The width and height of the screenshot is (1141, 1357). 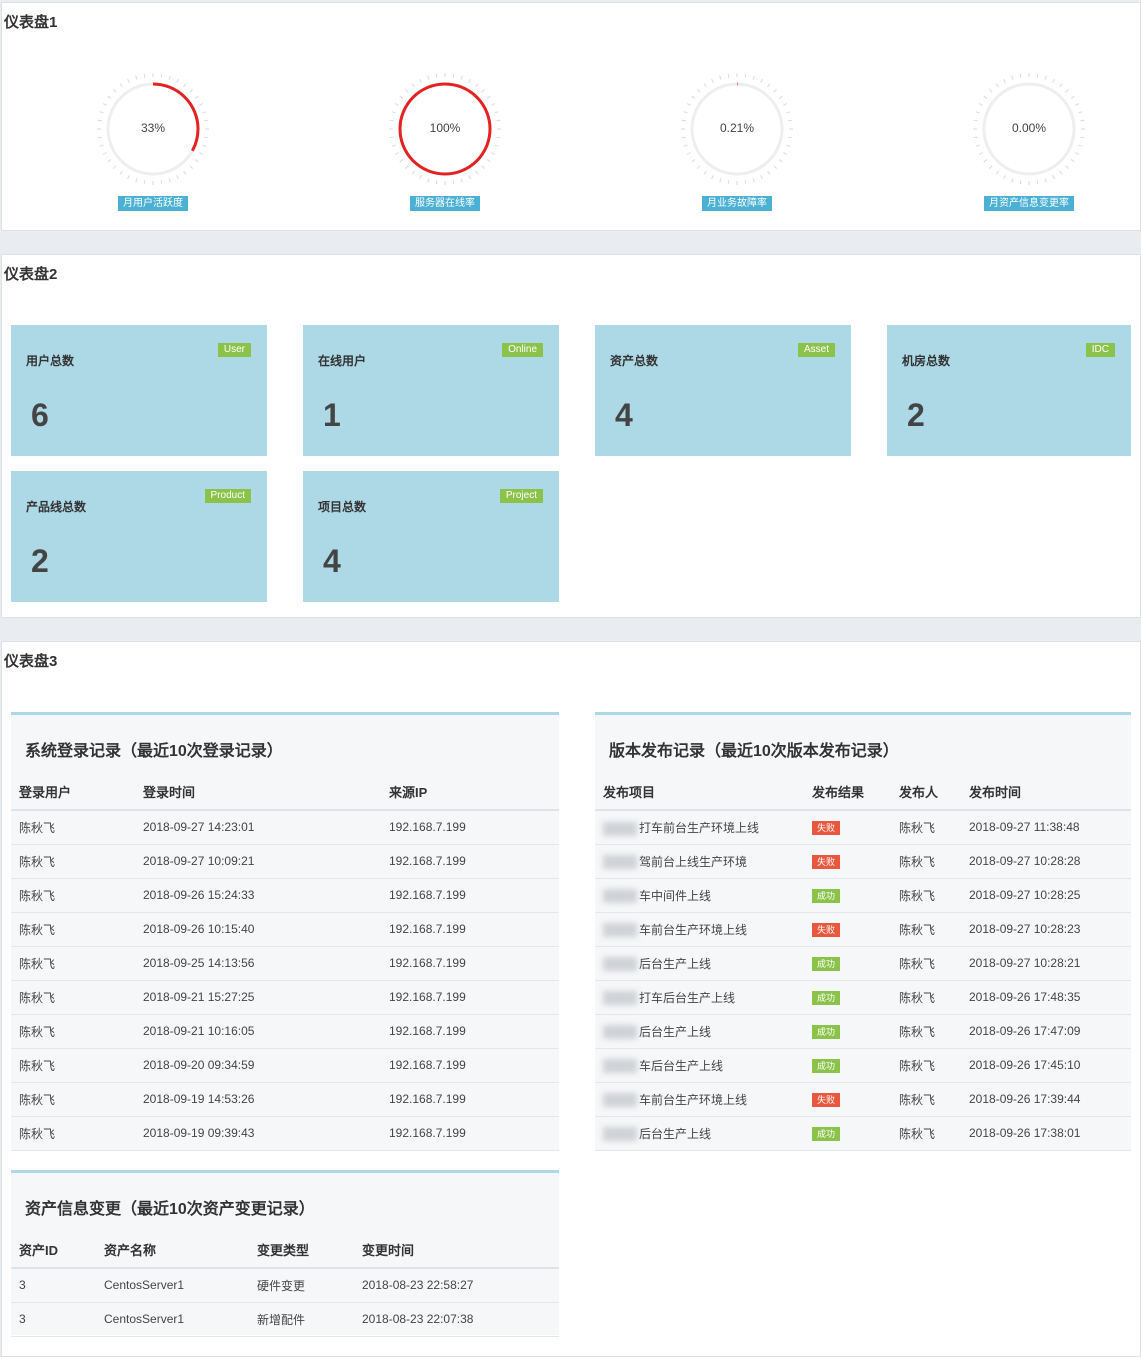 What do you see at coordinates (285, 1285) in the screenshot?
I see `table-row: 3 CentosServer1 硬件变更 2018-08-23 22:58:27` at bounding box center [285, 1285].